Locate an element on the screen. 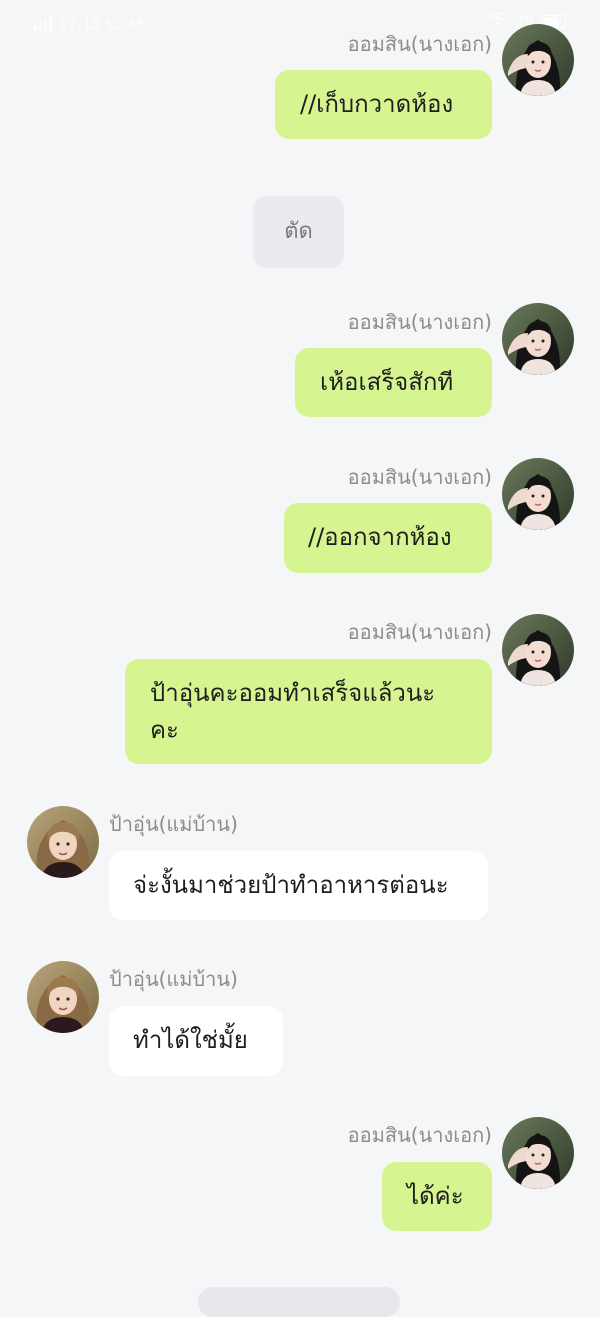  message-bubble: ป้าอุ่นคะออมทำเสร็จแล้วนะ คะ is located at coordinates (308, 711).